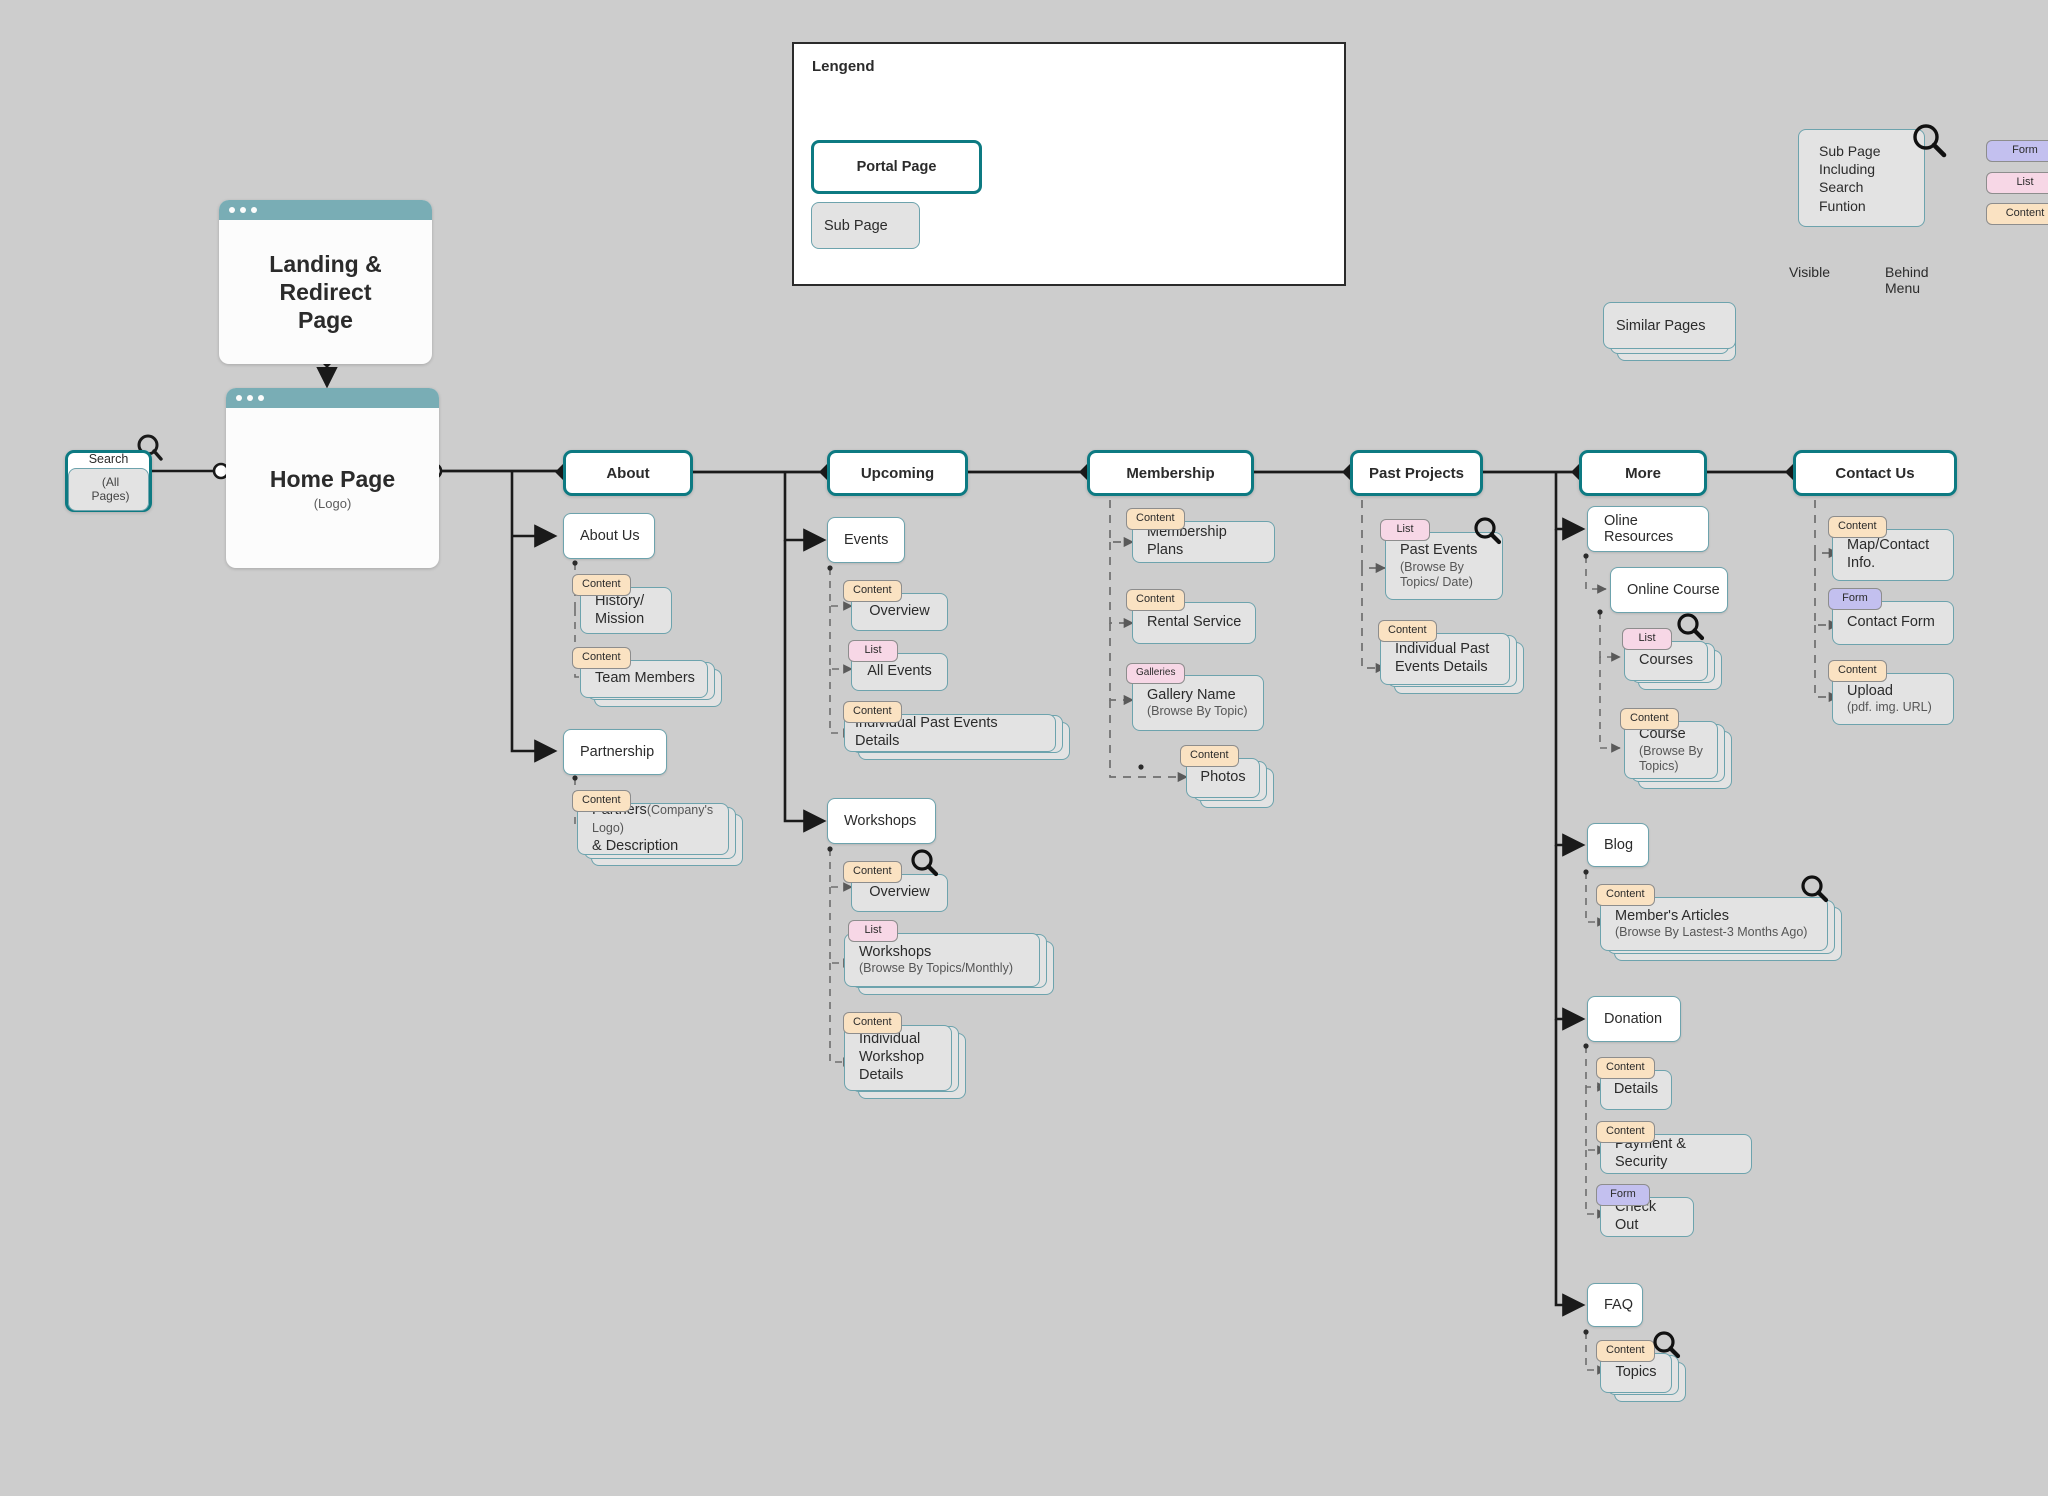  I want to click on history-mission-line2: Mission, so click(620, 618).